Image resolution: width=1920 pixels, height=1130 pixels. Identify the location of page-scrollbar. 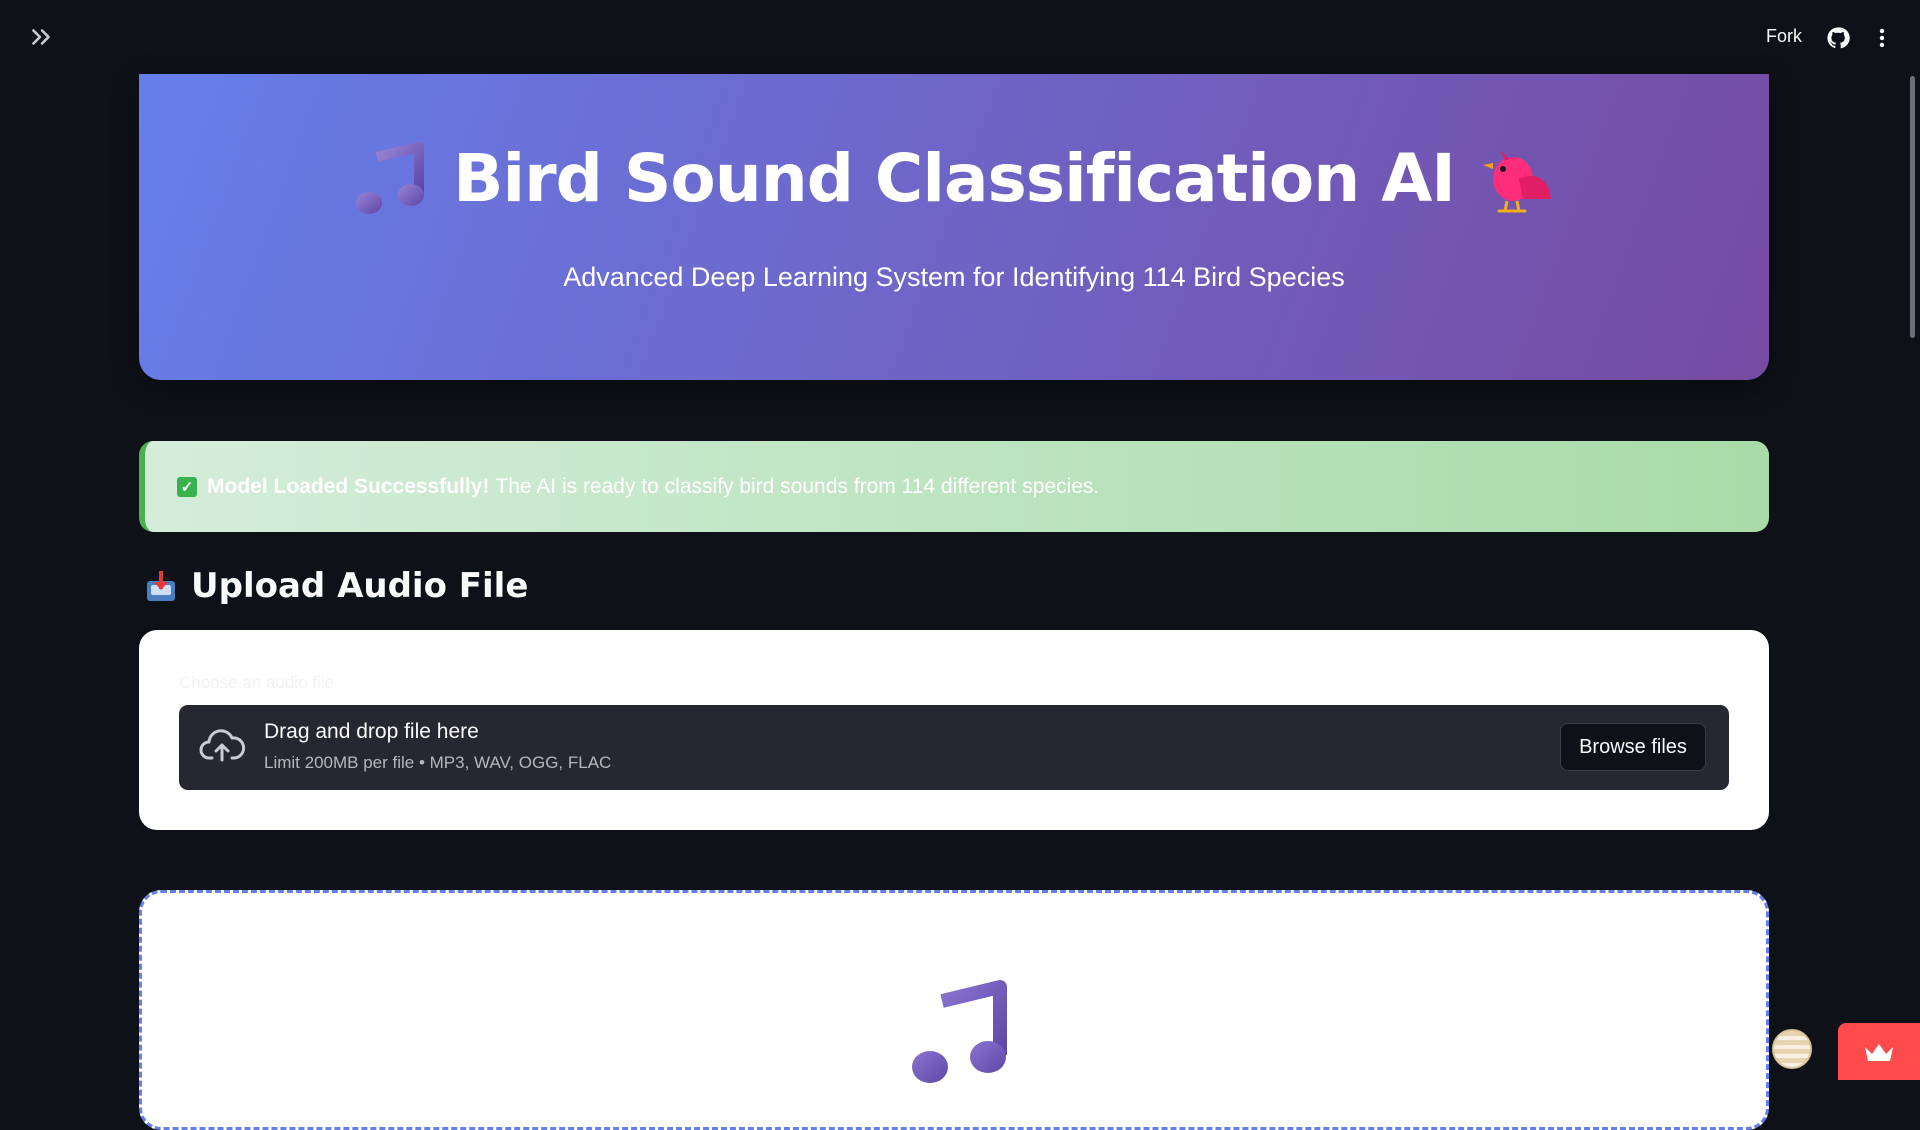
(1912, 207).